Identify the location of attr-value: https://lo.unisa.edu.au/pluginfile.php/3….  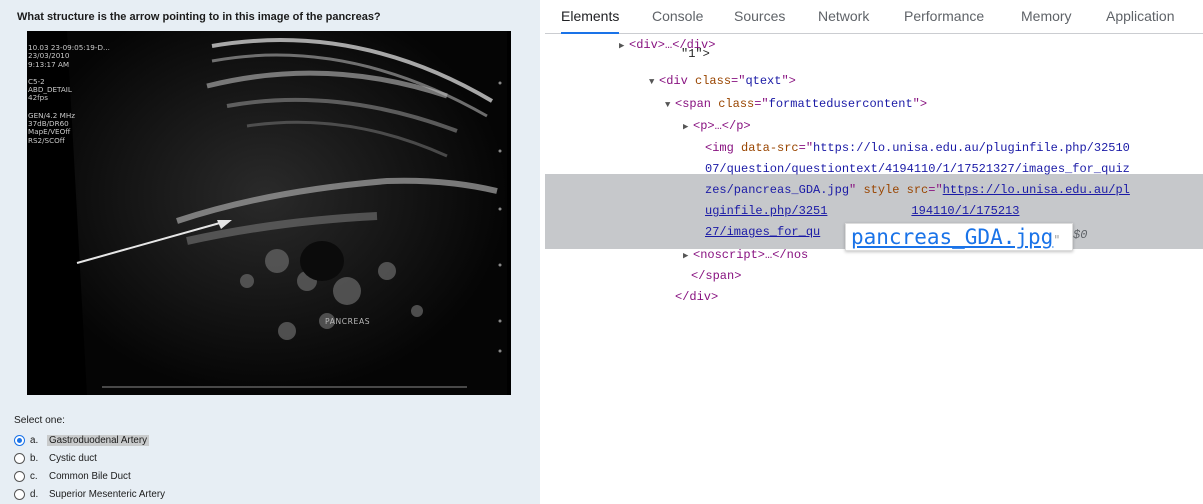
(971, 148).